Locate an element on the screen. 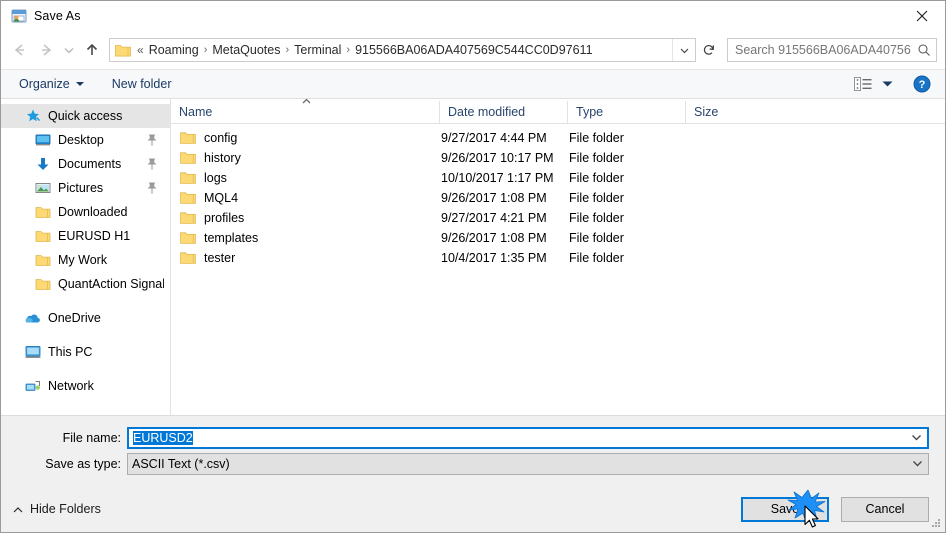 The width and height of the screenshot is (946, 537). filetype-select: ASCII Text (*.csv) is located at coordinates (528, 463).